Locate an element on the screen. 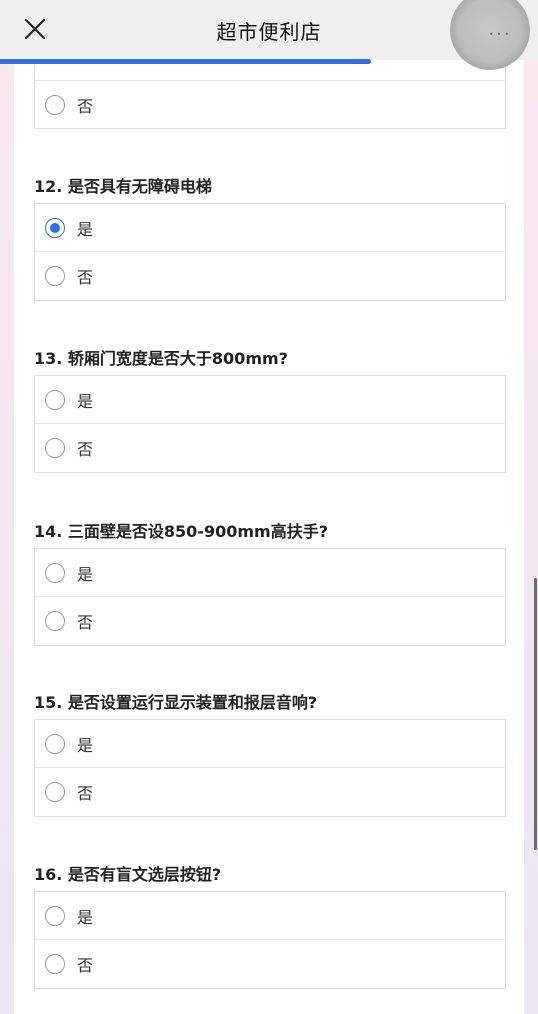 The image size is (538, 1014). option-group-q16: 是 否 is located at coordinates (270, 940).